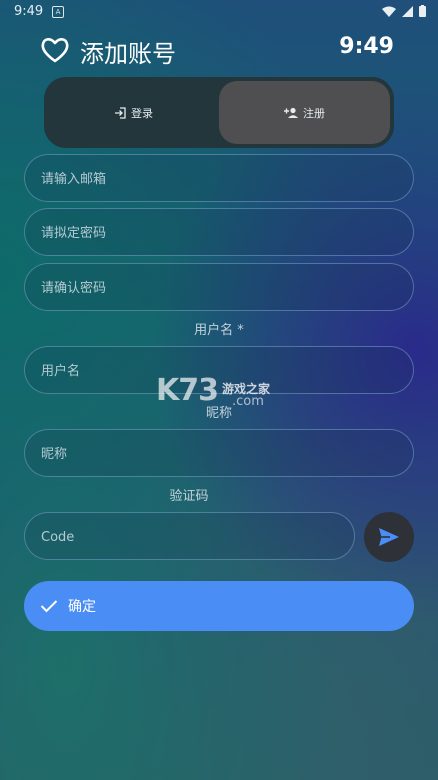 This screenshot has height=780, width=438. I want to click on password-field, so click(219, 232).